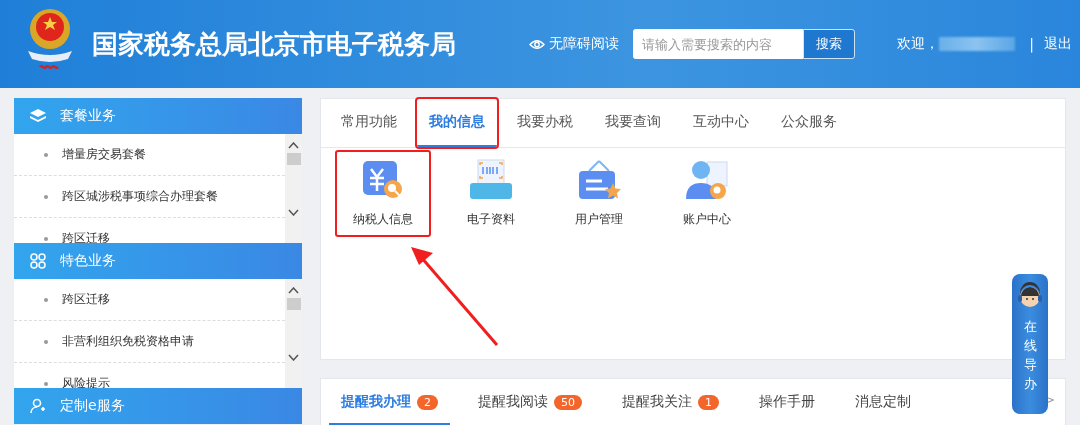 Image resolution: width=1080 pixels, height=425 pixels. I want to click on search-button: 搜索, so click(829, 44).